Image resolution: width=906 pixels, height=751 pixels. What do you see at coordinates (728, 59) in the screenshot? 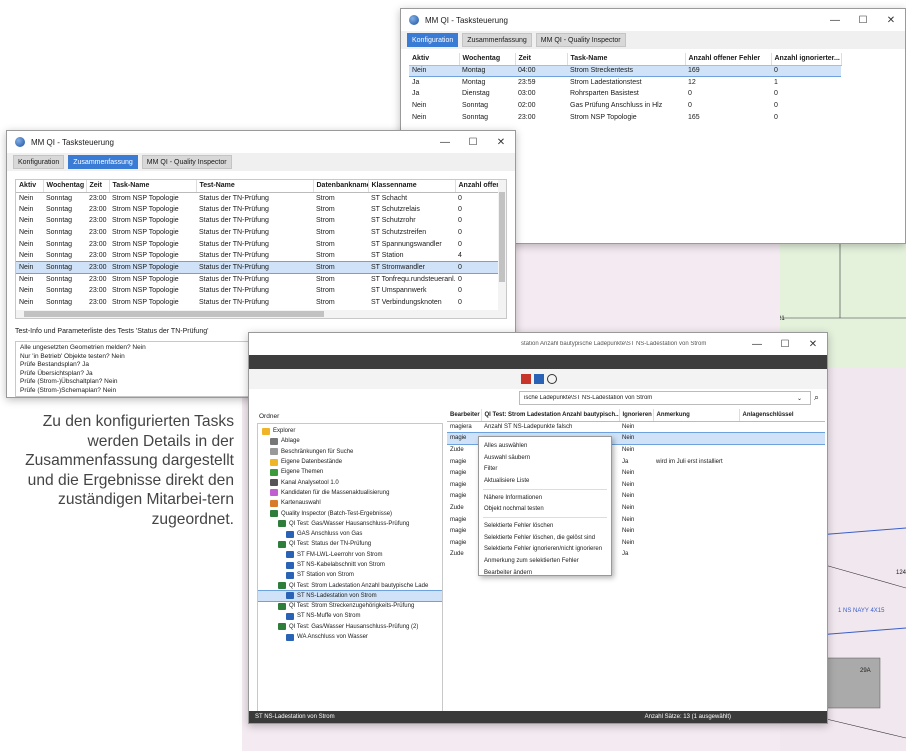
I see `column-header: Anzahl offener Fehler` at bounding box center [728, 59].